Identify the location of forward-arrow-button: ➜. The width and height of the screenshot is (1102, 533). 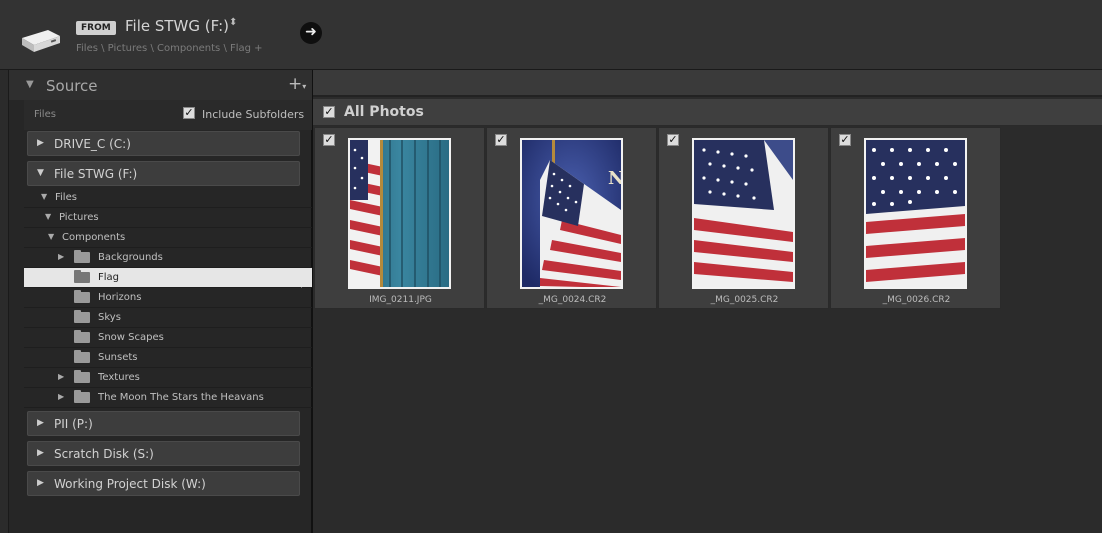
(311, 33).